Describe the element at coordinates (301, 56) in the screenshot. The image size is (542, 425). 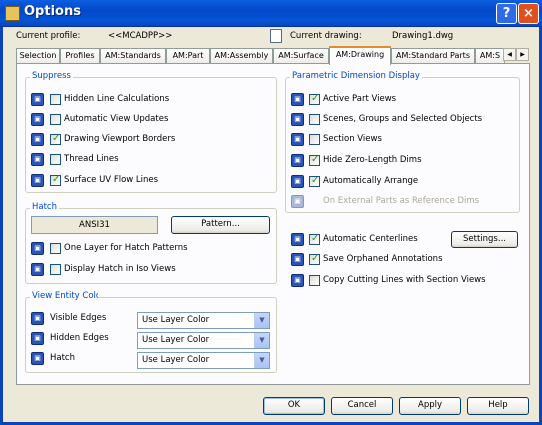
I see `tab-am-surface: AM:Surface` at that location.